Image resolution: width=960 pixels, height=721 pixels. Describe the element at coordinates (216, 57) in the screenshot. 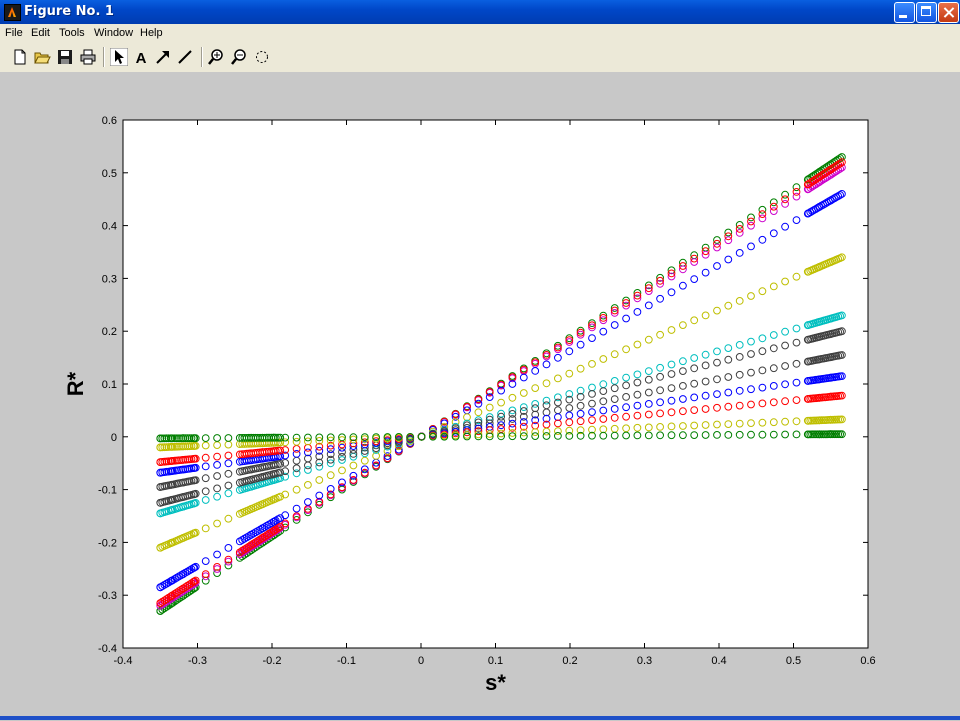

I see `zoom-in-icon` at that location.